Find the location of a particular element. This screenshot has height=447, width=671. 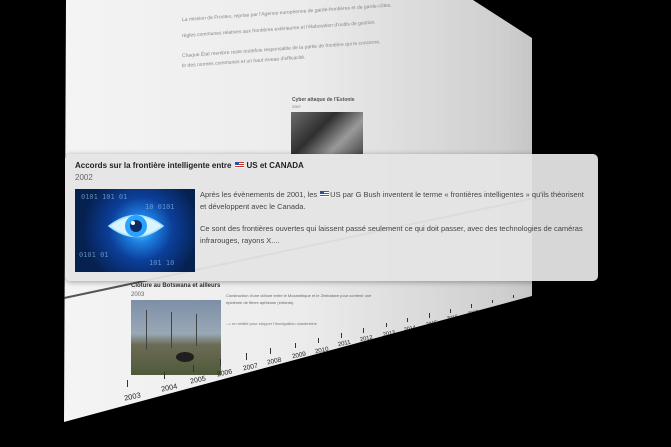

timeline-year-2020: 2020 is located at coordinates (531, 298).